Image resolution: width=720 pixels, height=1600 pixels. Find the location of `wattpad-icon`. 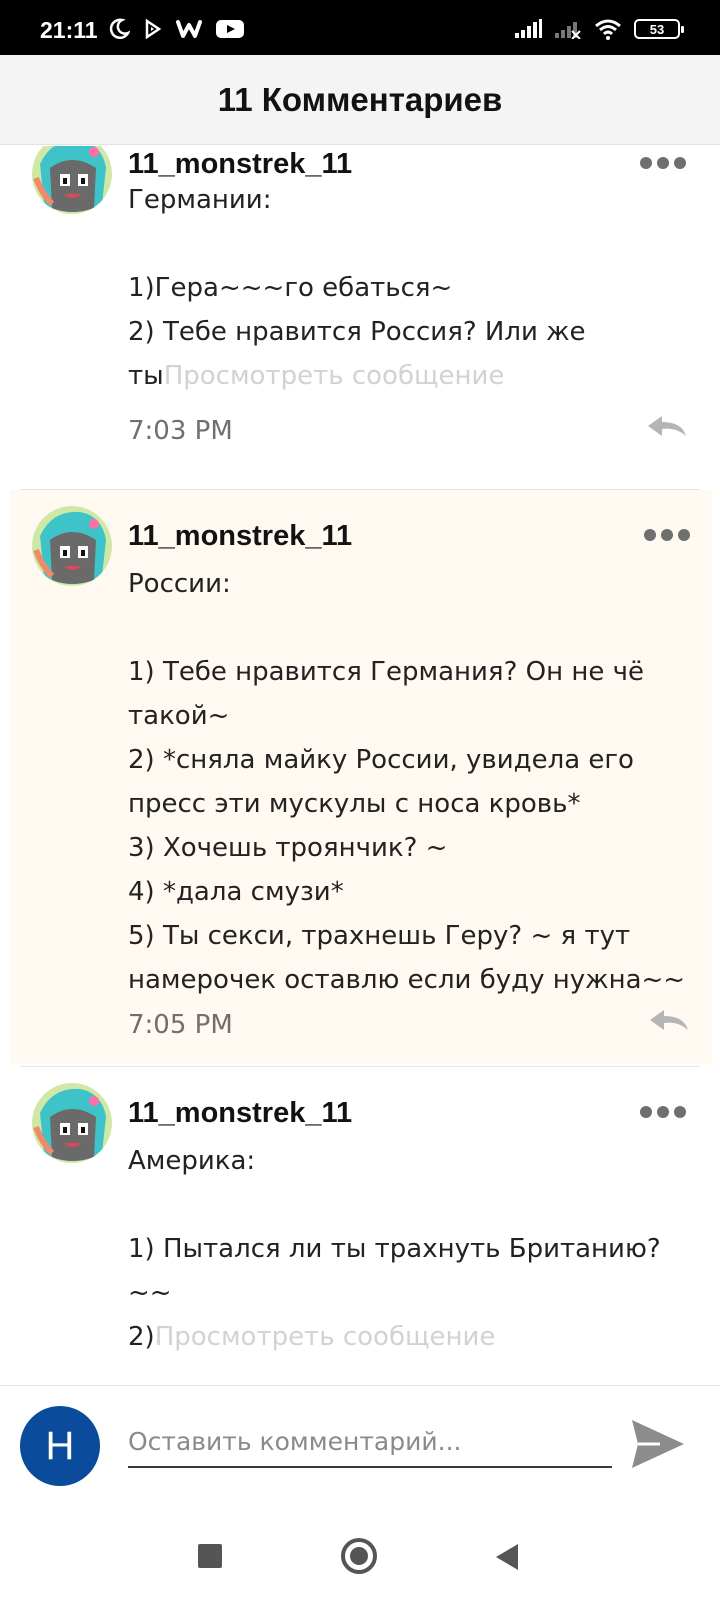

wattpad-icon is located at coordinates (189, 29).